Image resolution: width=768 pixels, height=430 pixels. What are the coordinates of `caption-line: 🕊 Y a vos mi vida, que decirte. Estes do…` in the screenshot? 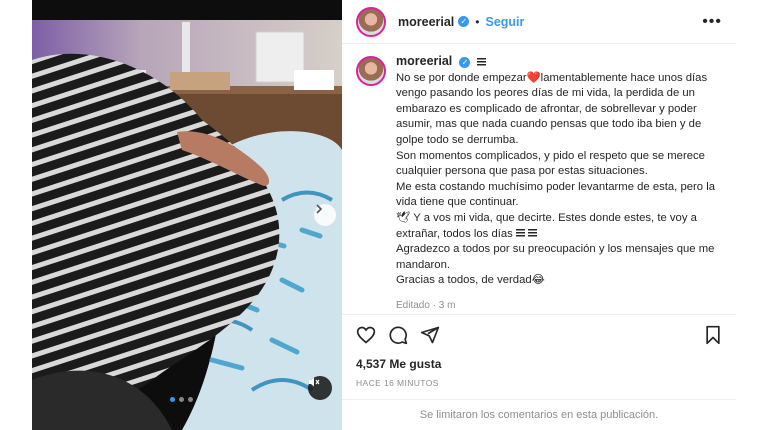 It's located at (559, 226).